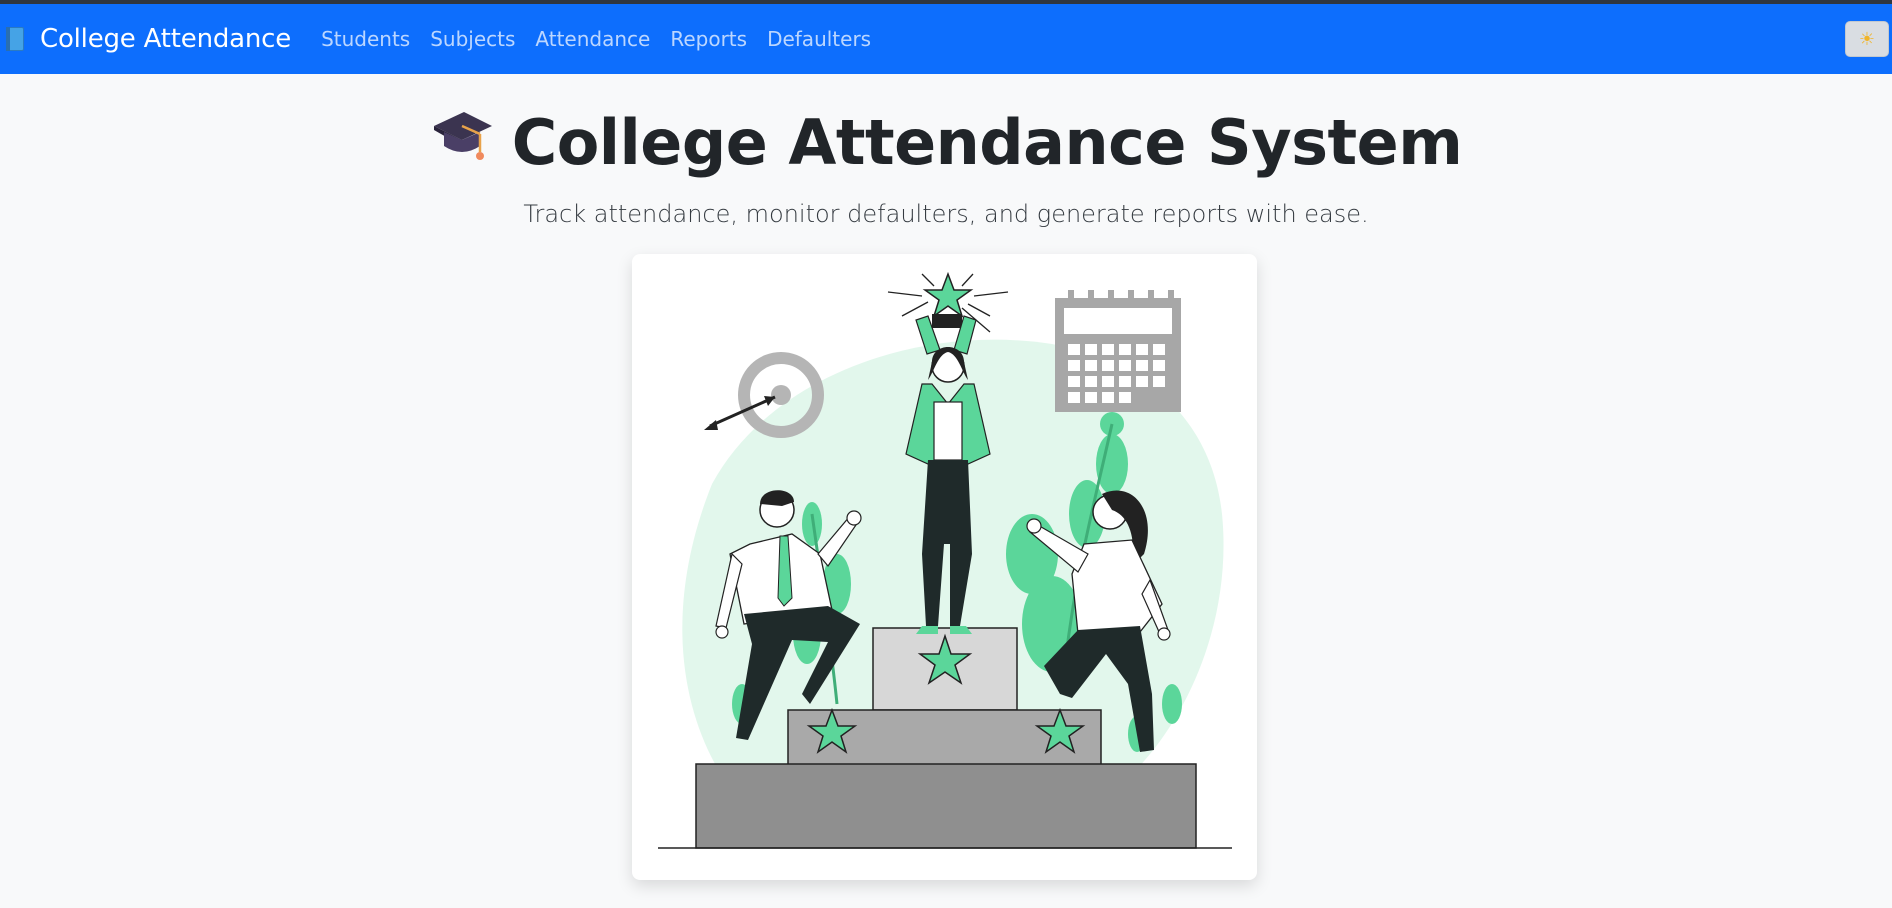  I want to click on theme-toggle-button: ☀, so click(1867, 39).